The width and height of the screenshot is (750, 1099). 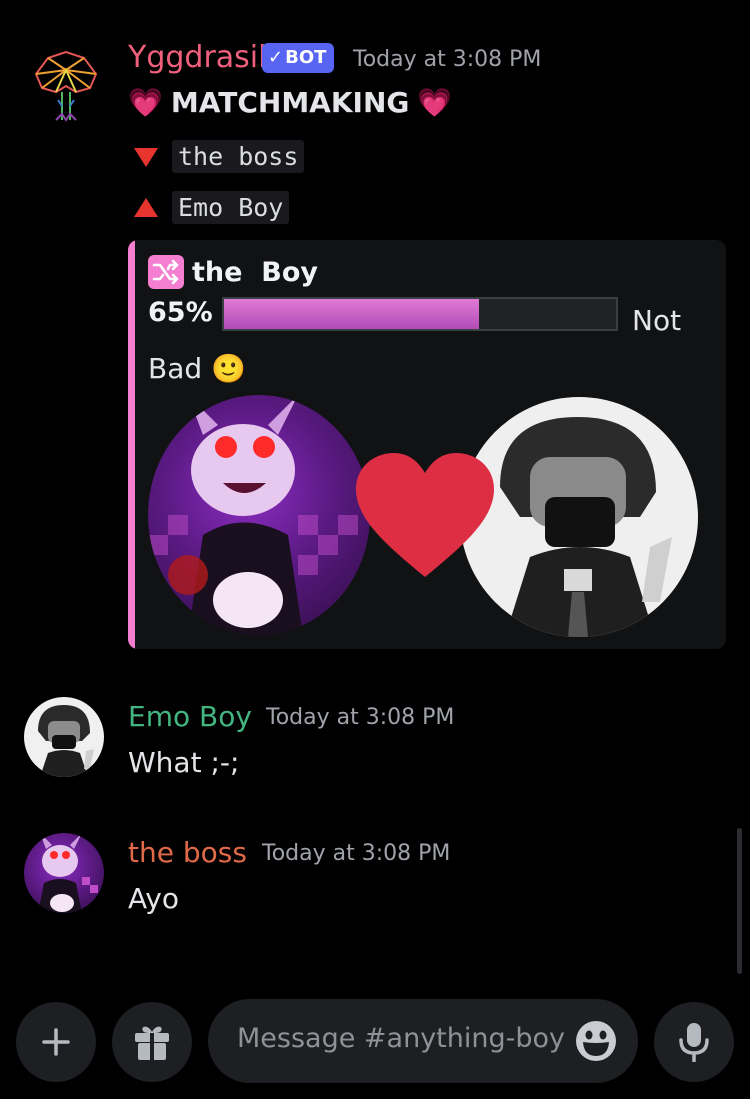 I want to click on message-input: Message #anything-boy, so click(x=423, y=1041).